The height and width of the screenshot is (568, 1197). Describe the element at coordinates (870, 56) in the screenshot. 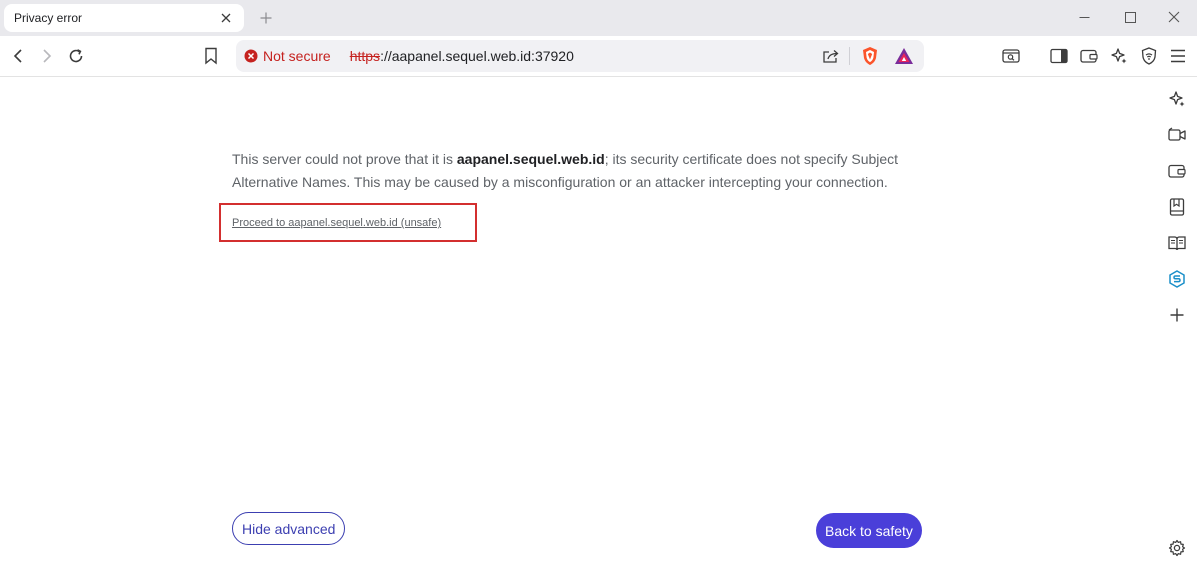

I see `brave-shields-icon` at that location.